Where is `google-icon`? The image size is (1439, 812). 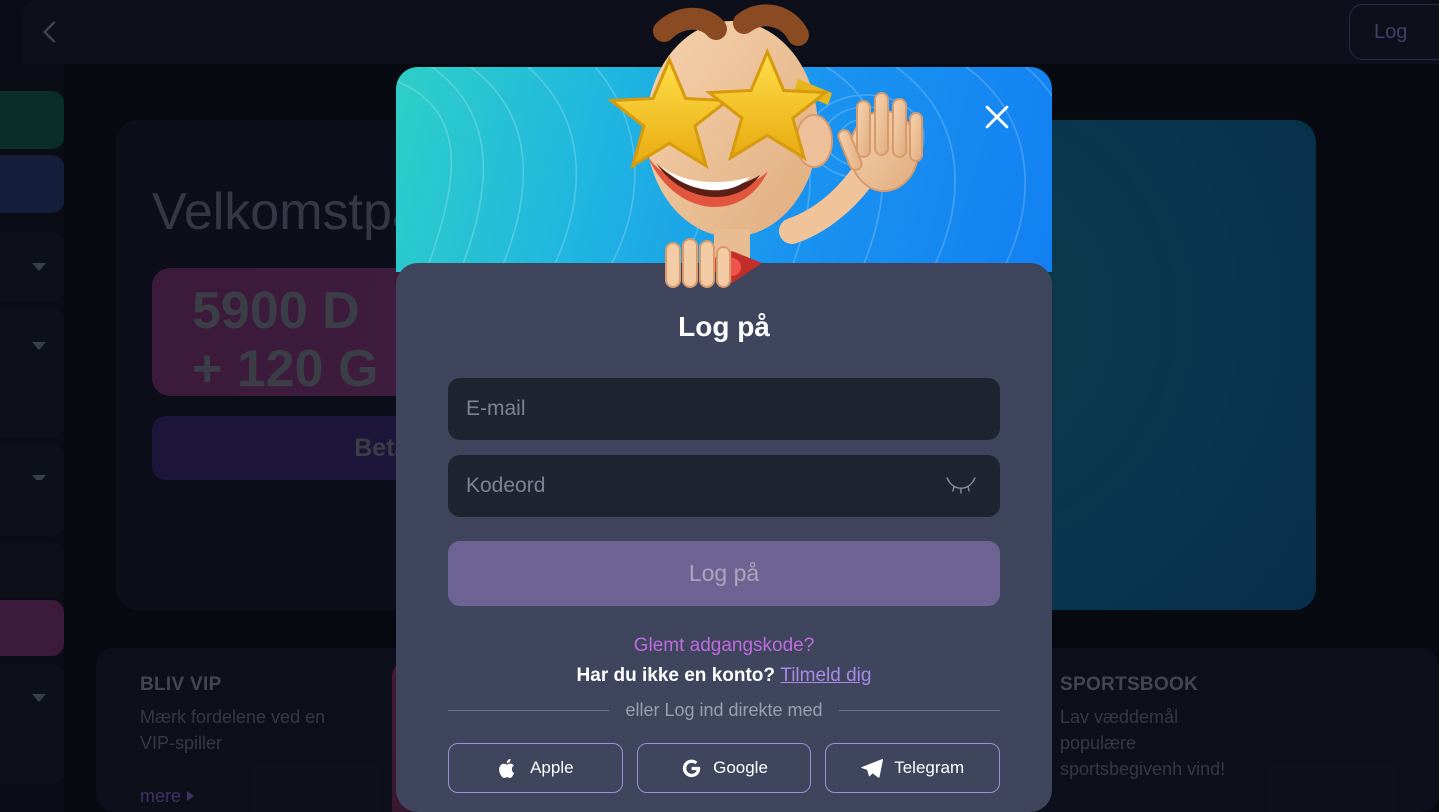 google-icon is located at coordinates (691, 768).